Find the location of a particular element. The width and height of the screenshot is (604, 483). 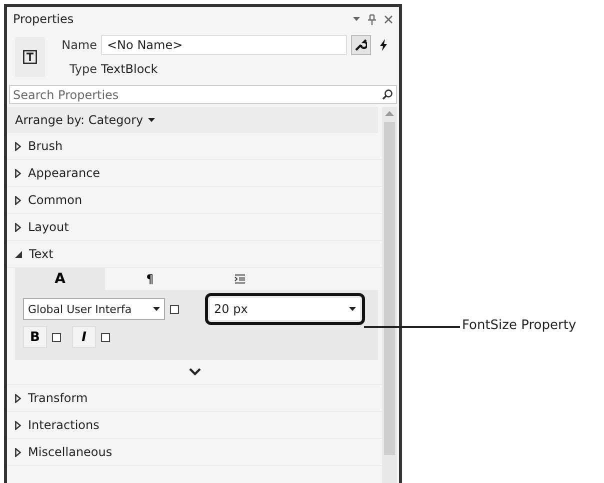

dropdown-icon is located at coordinates (356, 19).